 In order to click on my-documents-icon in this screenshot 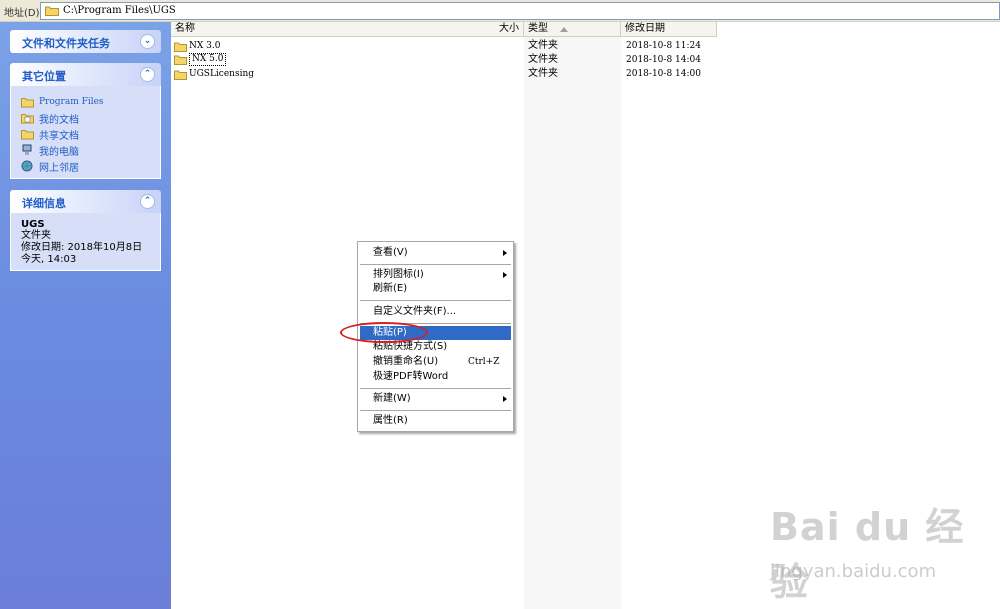, I will do `click(27, 119)`.